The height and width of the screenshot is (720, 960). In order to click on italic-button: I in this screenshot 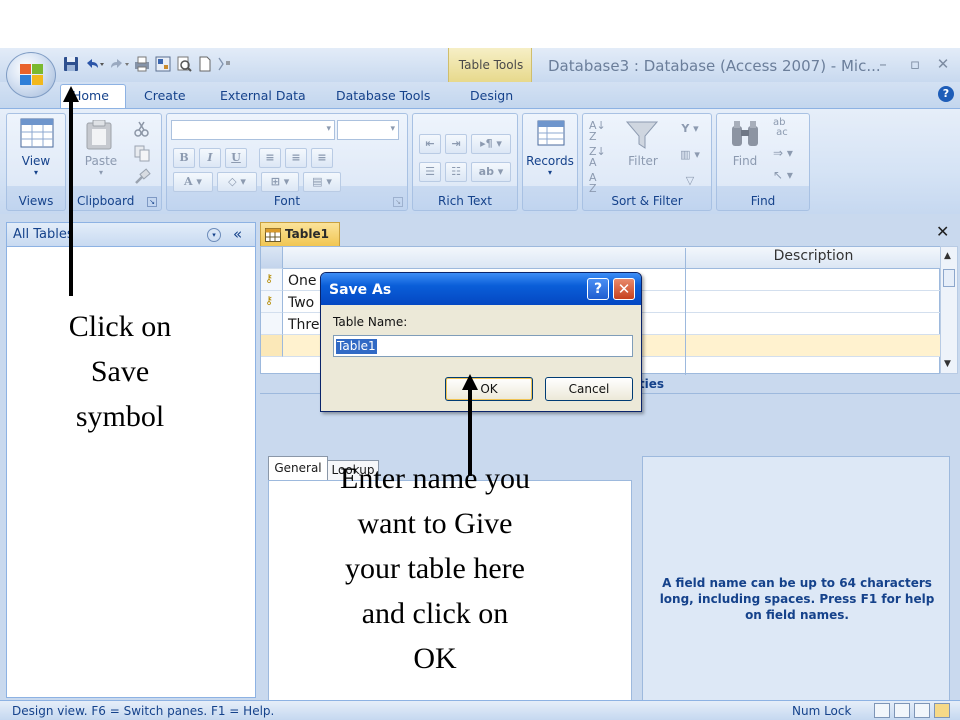, I will do `click(210, 158)`.